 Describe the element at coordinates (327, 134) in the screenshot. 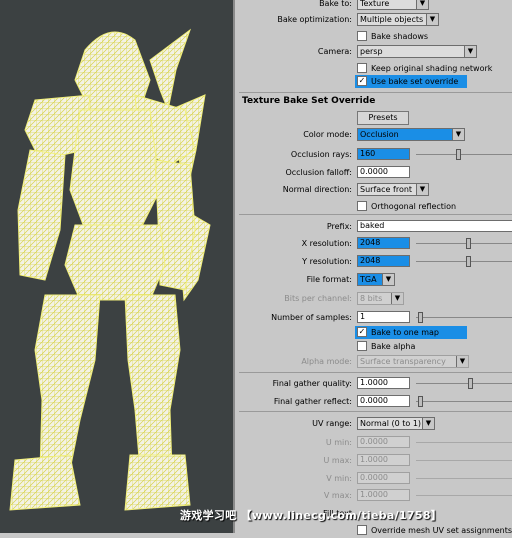

I see `color-mode-label: Color mode:` at that location.